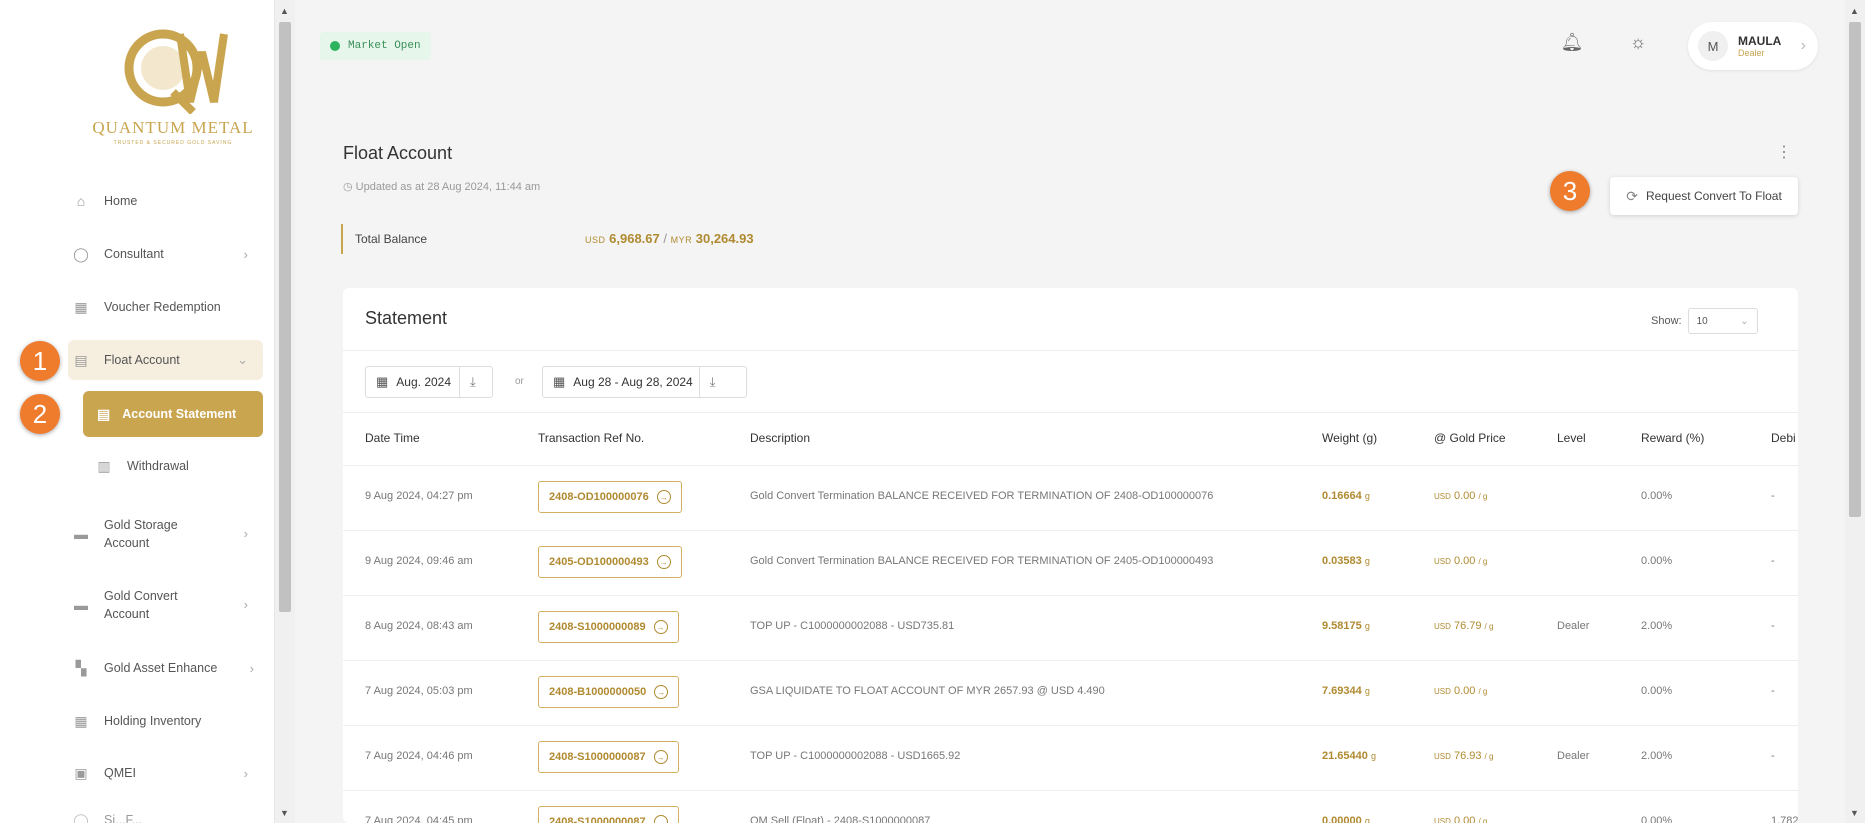 The image size is (1865, 823). Describe the element at coordinates (633, 382) in the screenshot. I see `date-range-value: Aug 28 - Aug 28, 2024` at that location.